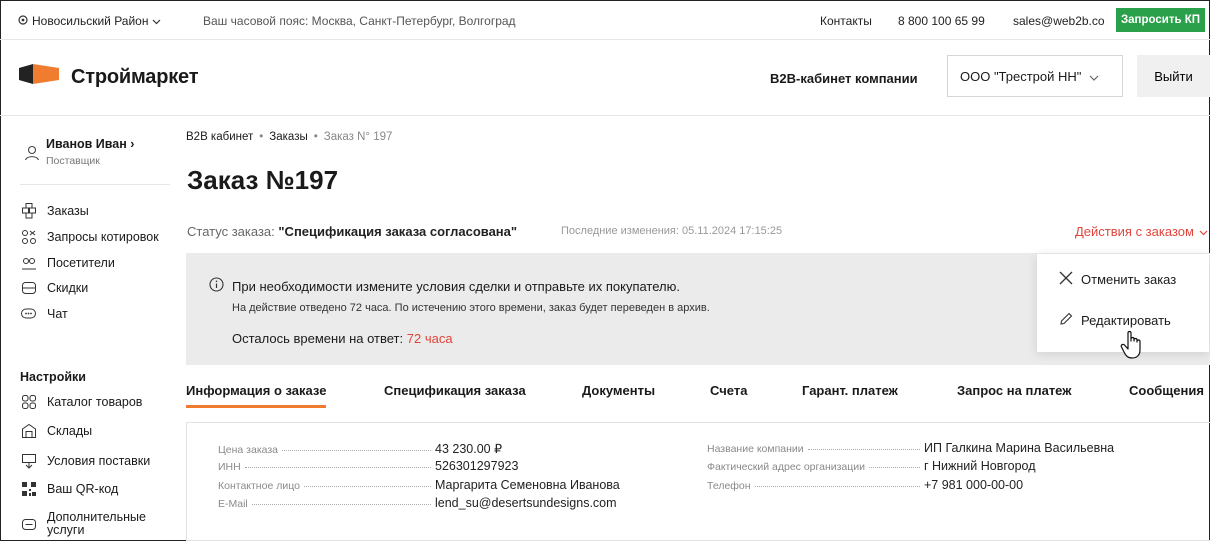  I want to click on info-row-inn: ИНН 526301297923, so click(416, 466).